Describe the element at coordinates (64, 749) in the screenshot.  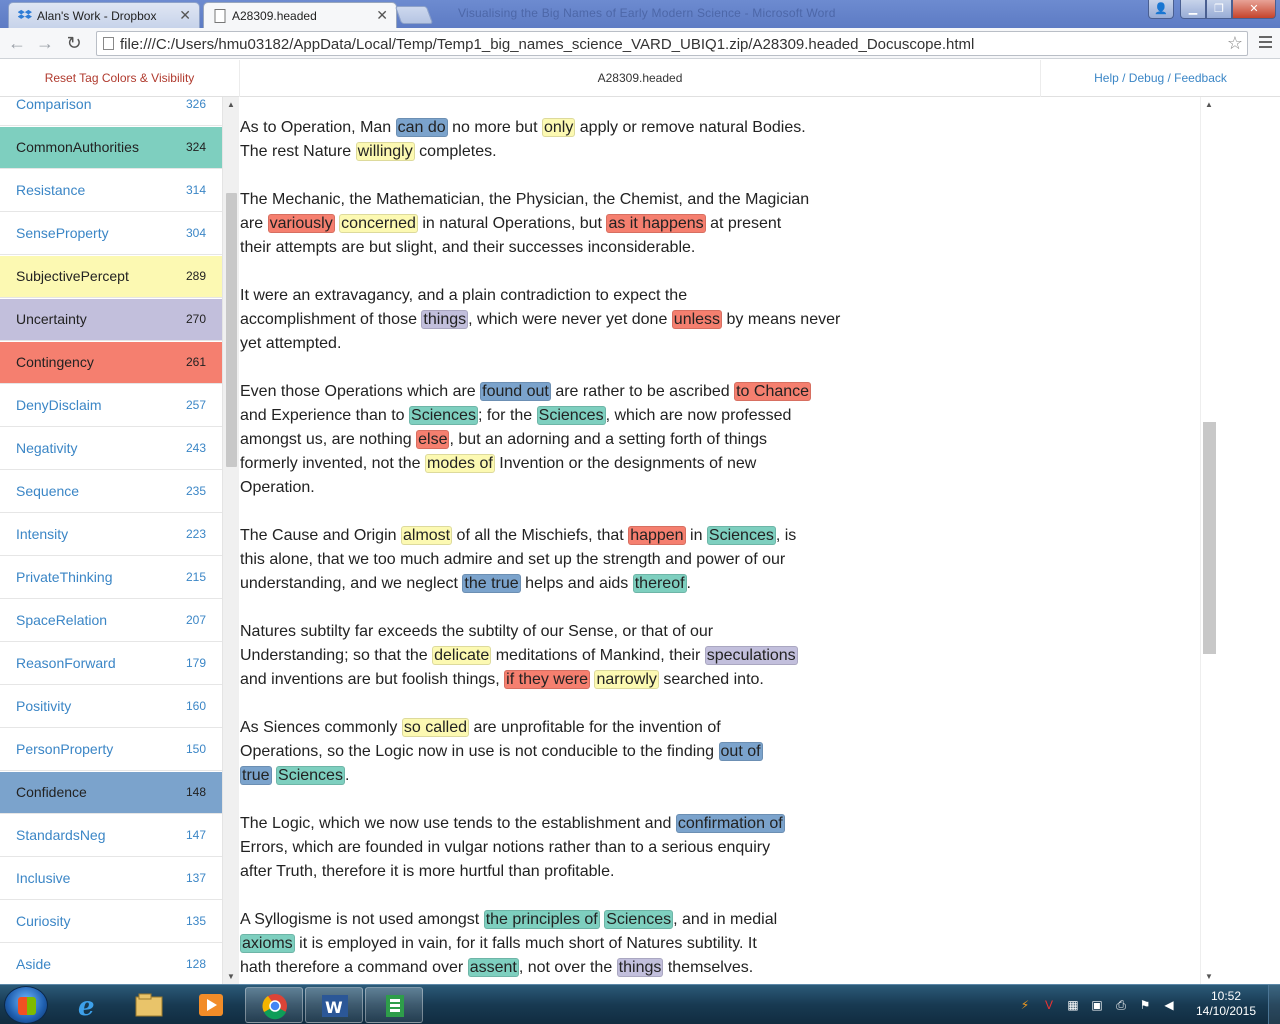
I see `category-name: PersonProperty` at that location.